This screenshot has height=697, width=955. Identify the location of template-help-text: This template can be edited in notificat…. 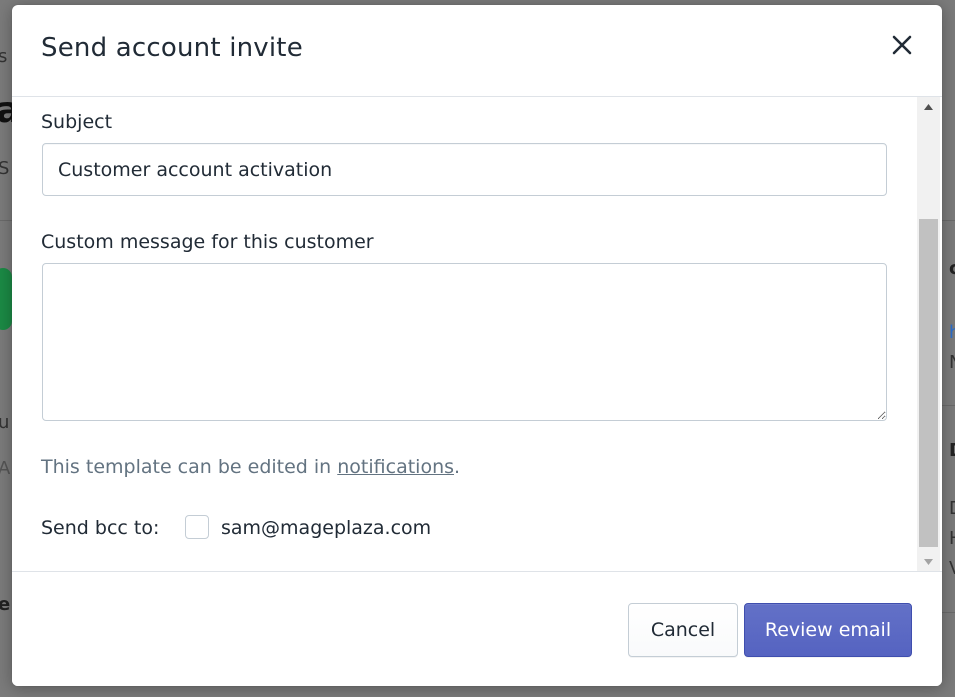
(250, 467).